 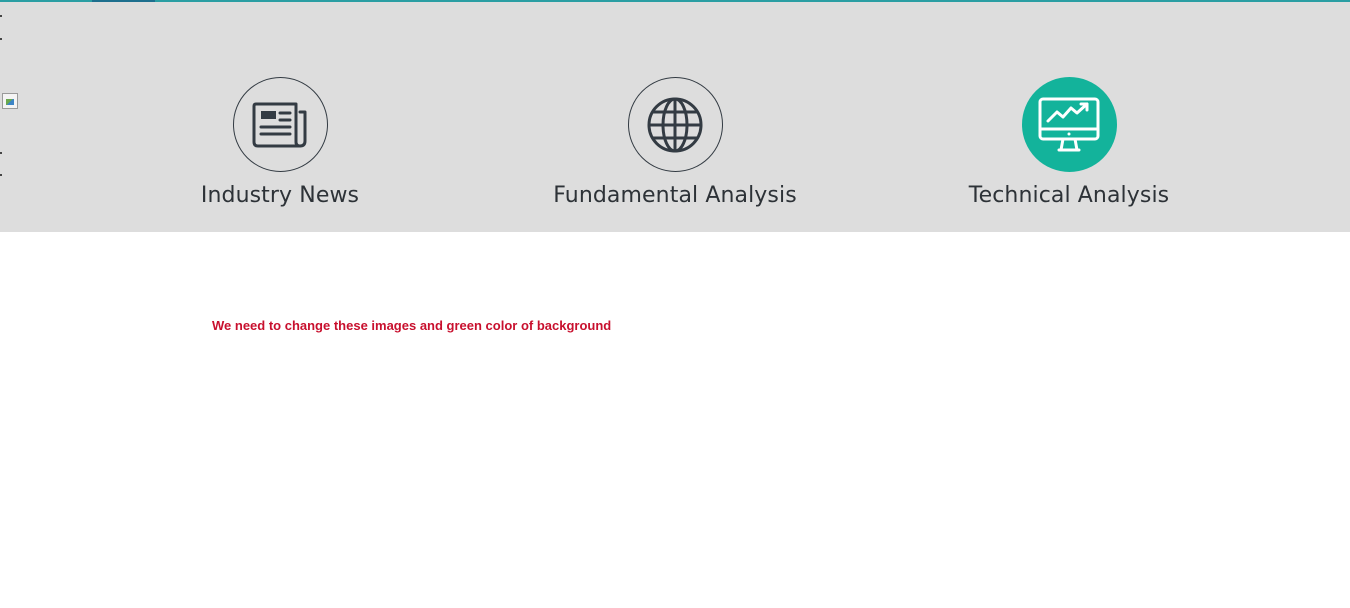 I want to click on globe-icon, so click(x=675, y=124).